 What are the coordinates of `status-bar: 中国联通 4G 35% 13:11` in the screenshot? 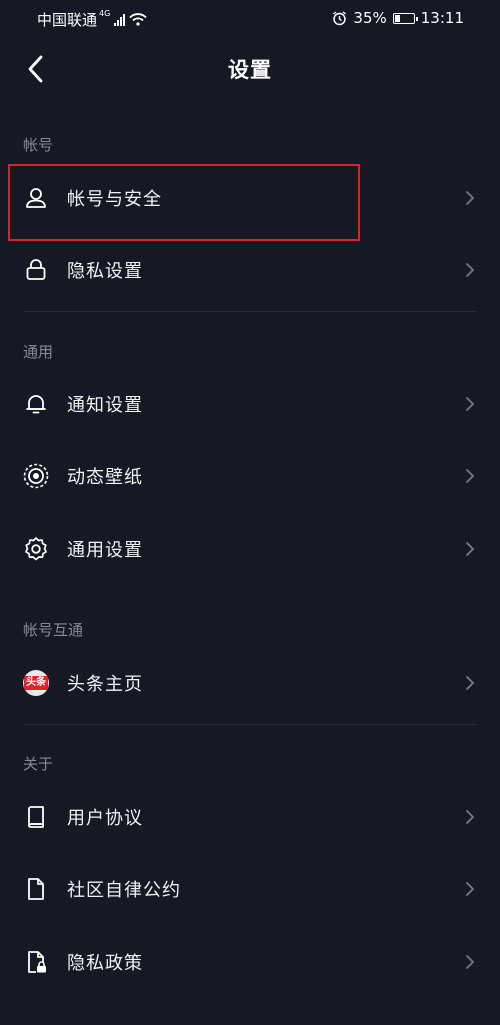 It's located at (250, 18).